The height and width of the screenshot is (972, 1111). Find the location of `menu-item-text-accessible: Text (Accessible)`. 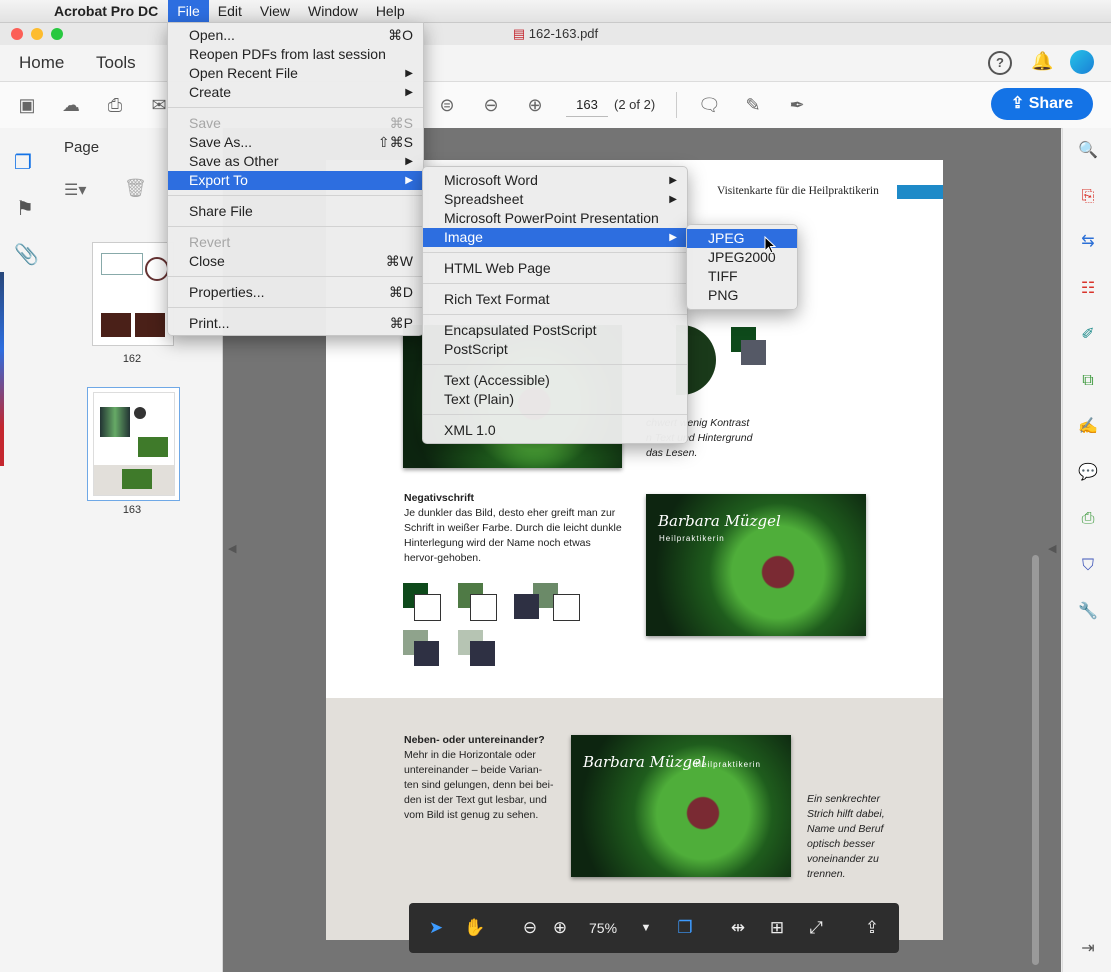

menu-item-text-accessible: Text (Accessible) is located at coordinates (555, 380).